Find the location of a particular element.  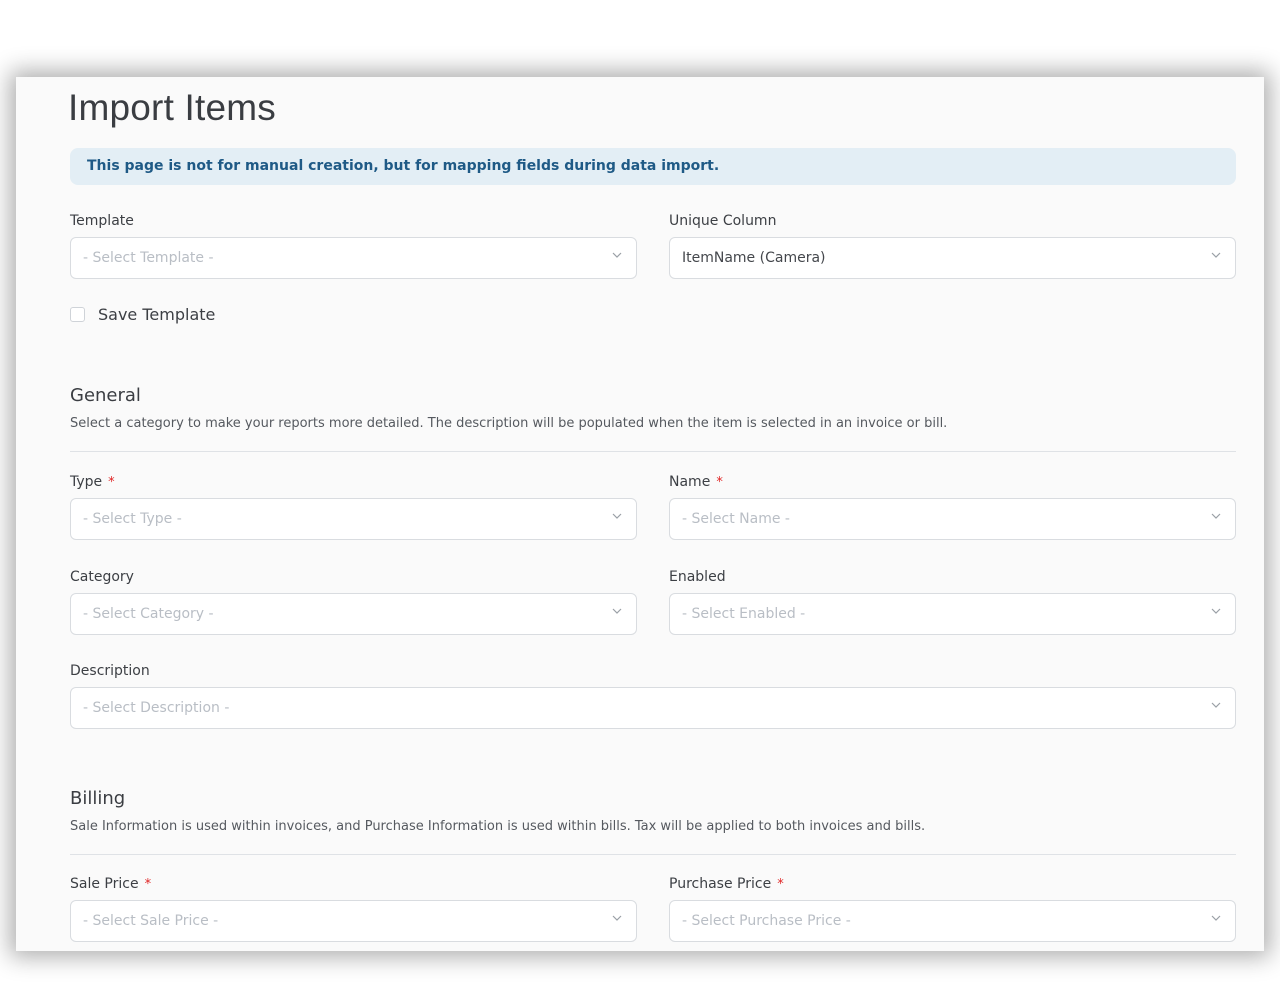

type-placeholder: - Select Type - is located at coordinates (132, 519).